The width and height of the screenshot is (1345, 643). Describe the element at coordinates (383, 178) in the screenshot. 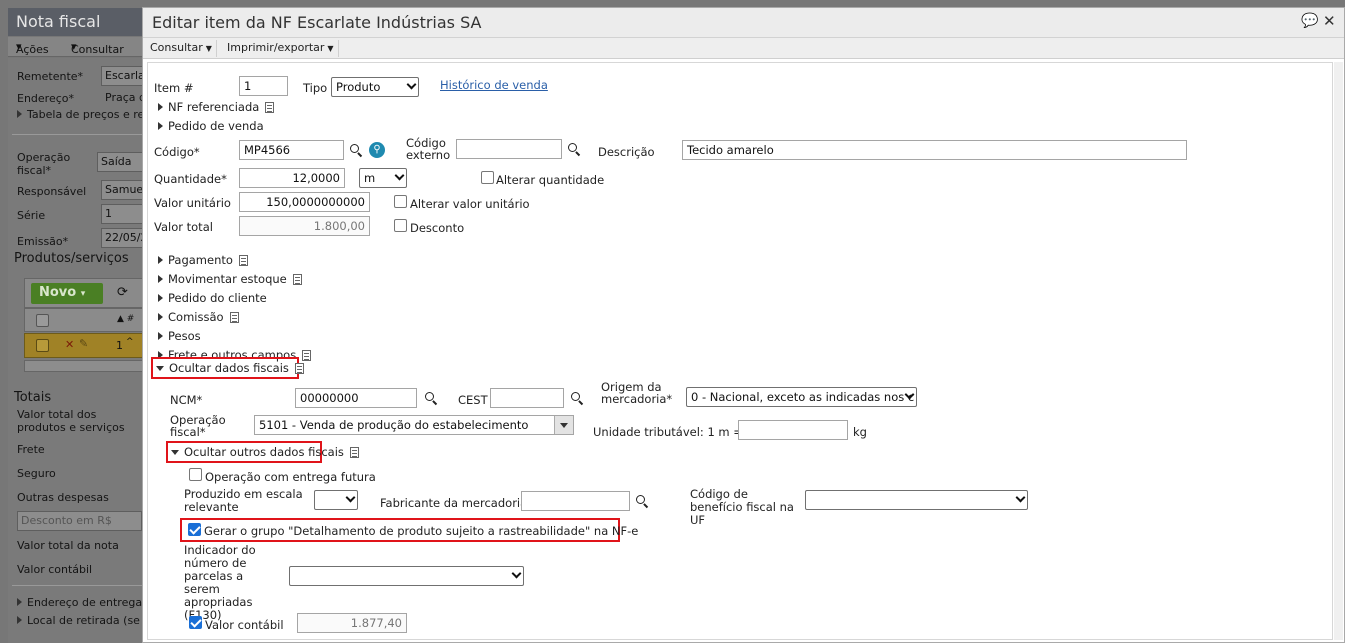

I see `unidade-select: m` at that location.